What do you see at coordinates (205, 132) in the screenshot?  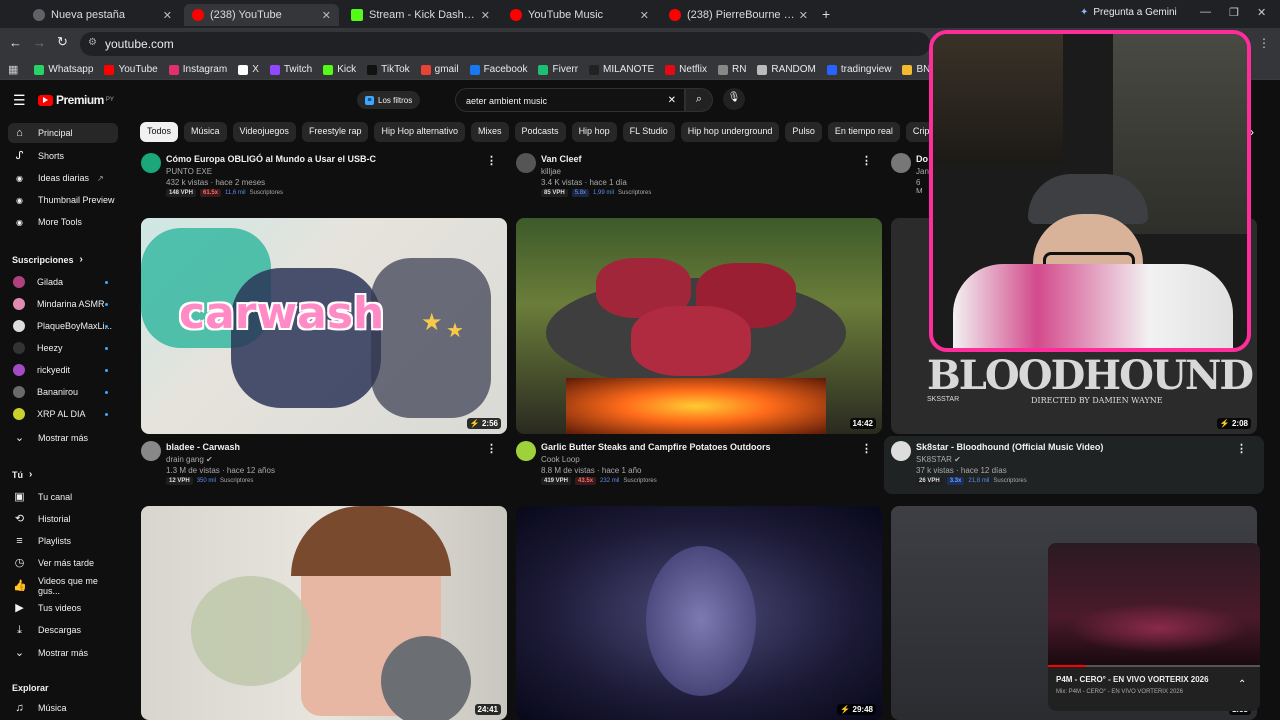 I see `chip-1: Música` at bounding box center [205, 132].